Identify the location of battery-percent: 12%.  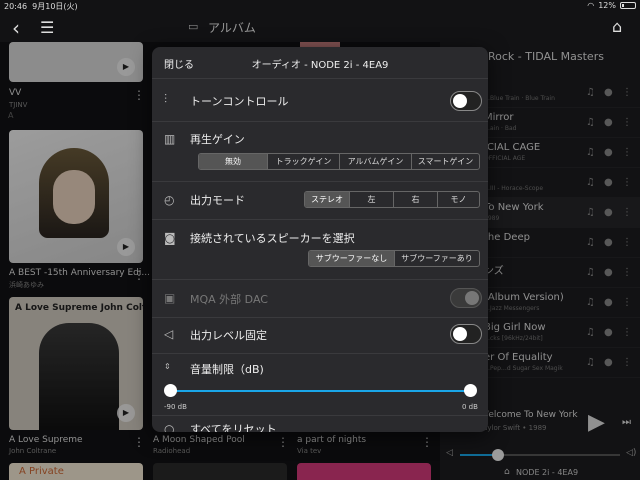
(607, 5).